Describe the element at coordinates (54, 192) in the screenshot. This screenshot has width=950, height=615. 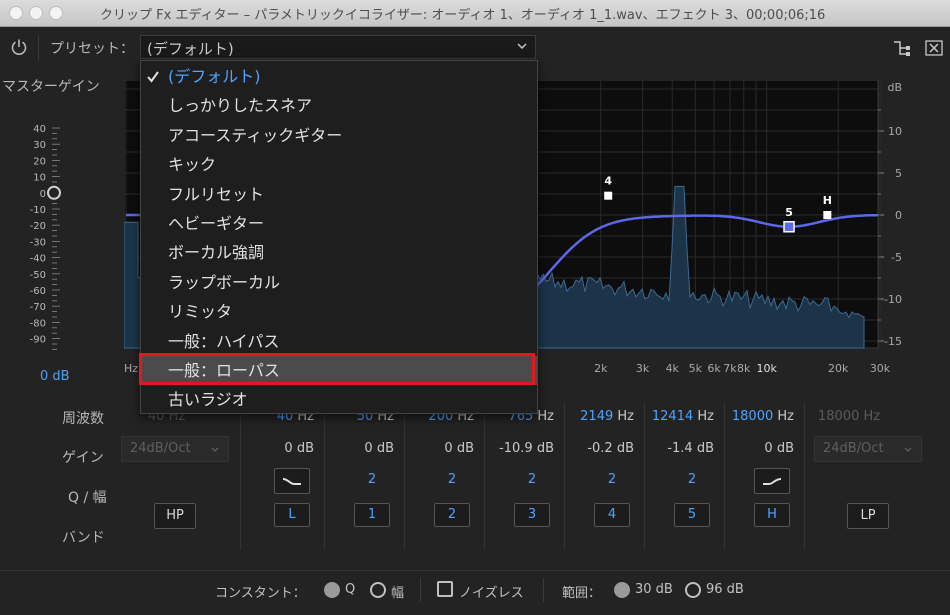
I see `master-gain-knob` at that location.